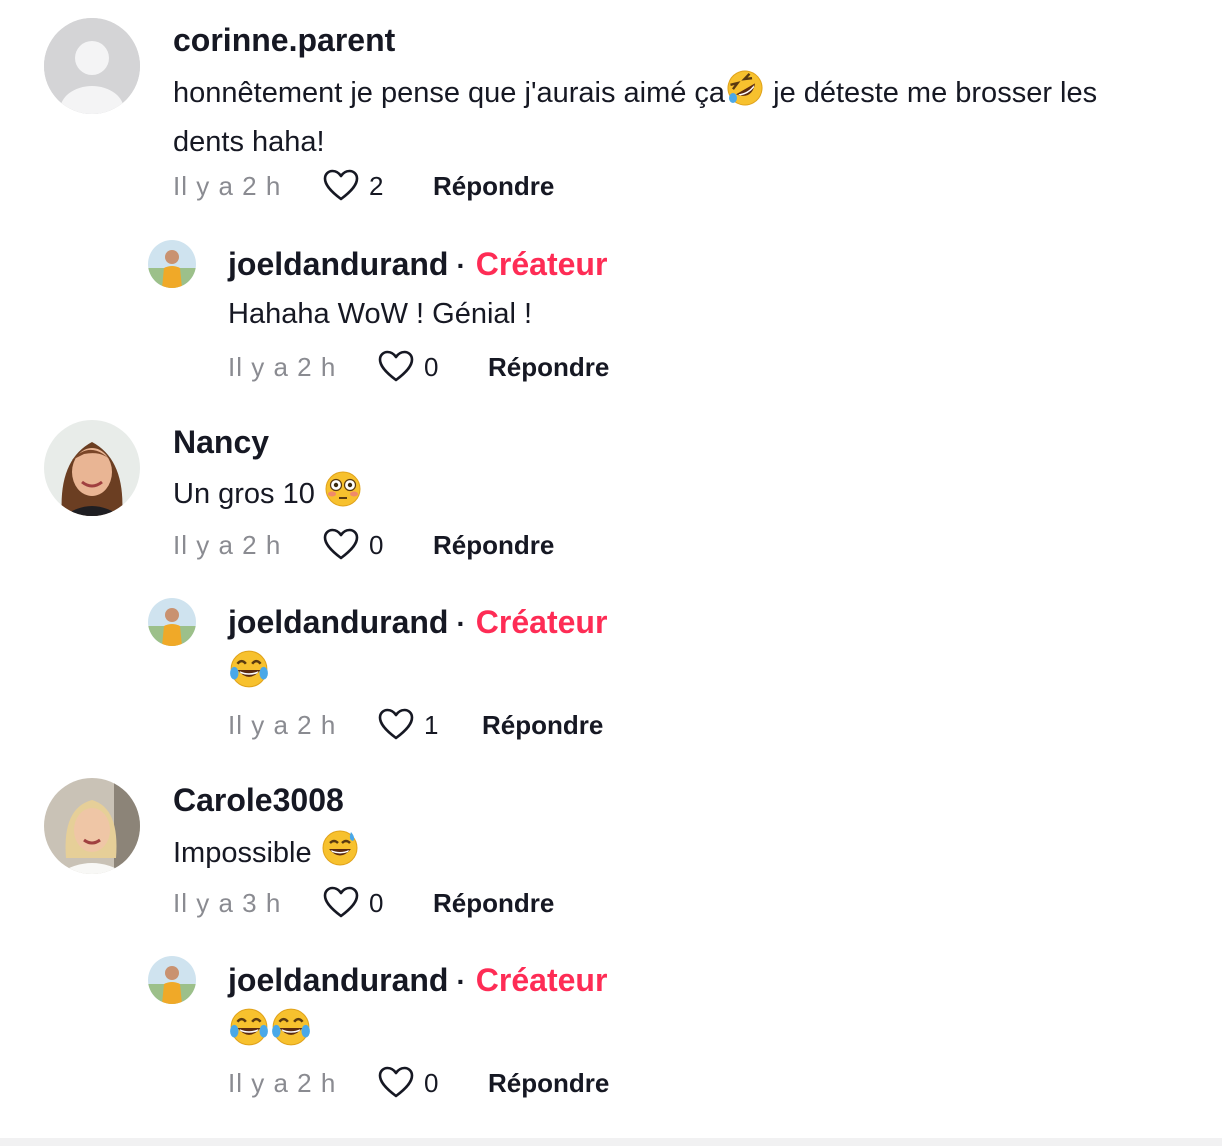  What do you see at coordinates (227, 902) in the screenshot?
I see `timestamp: Il y a 3 h` at bounding box center [227, 902].